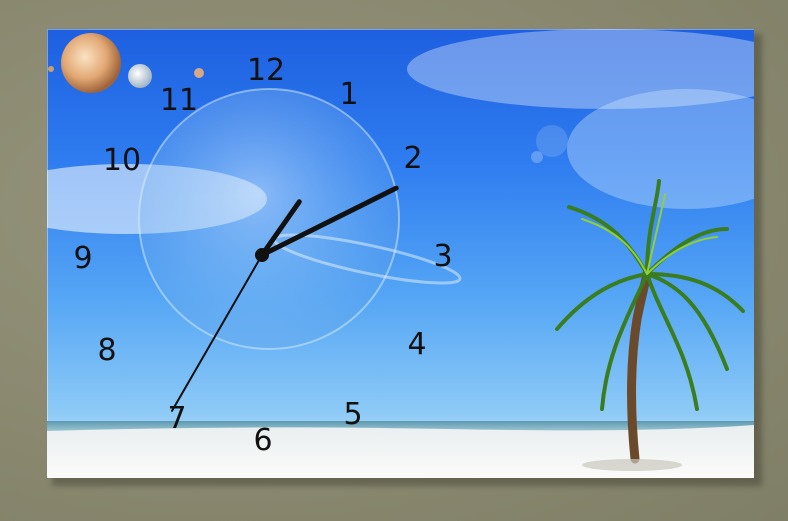 This screenshot has width=788, height=521. Describe the element at coordinates (179, 100) in the screenshot. I see `numeral-11: 11` at that location.